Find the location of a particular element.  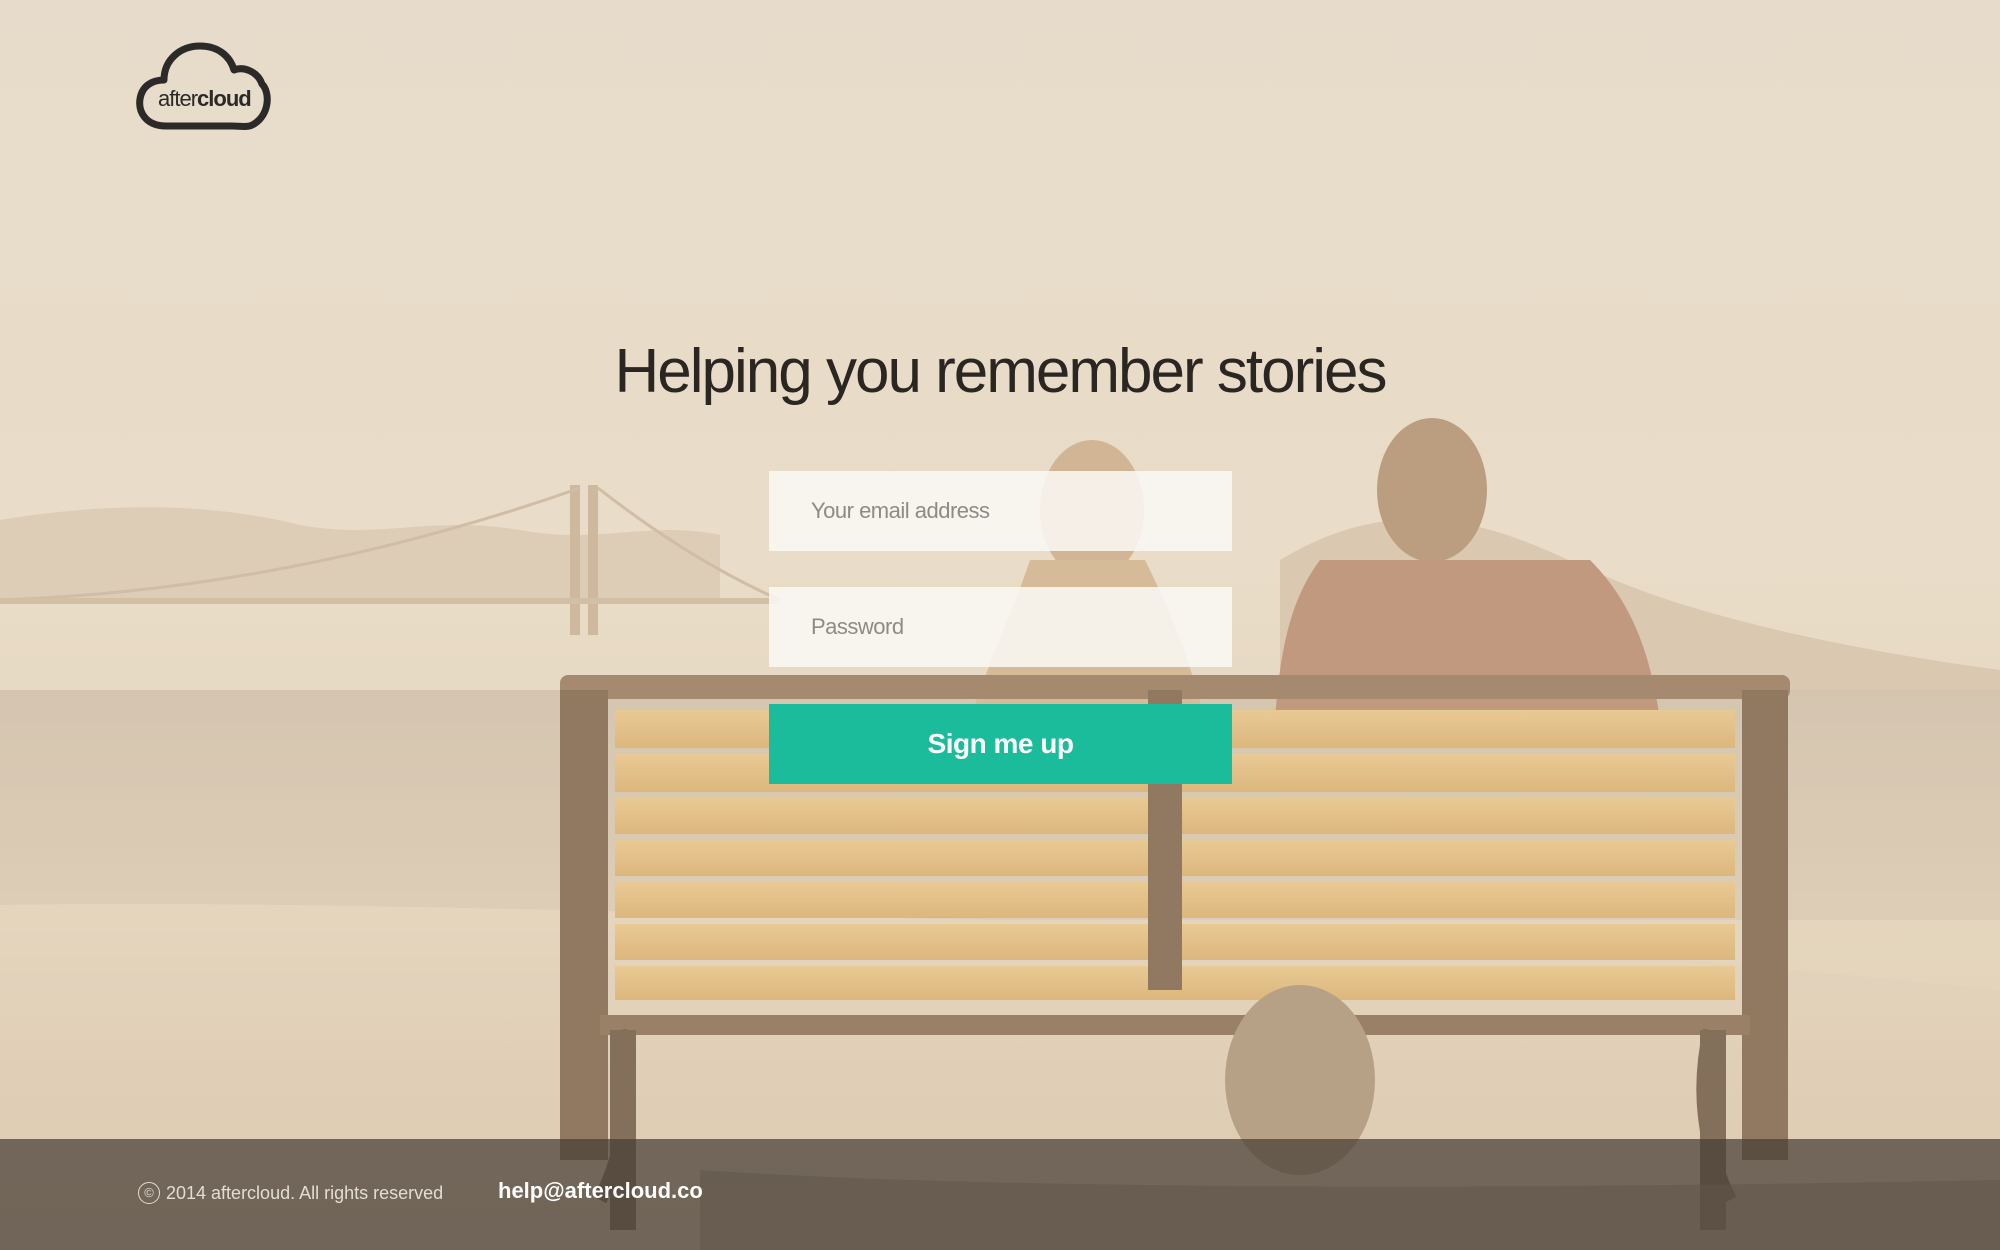

logo-wordmark-bold: cloud is located at coordinates (224, 98).